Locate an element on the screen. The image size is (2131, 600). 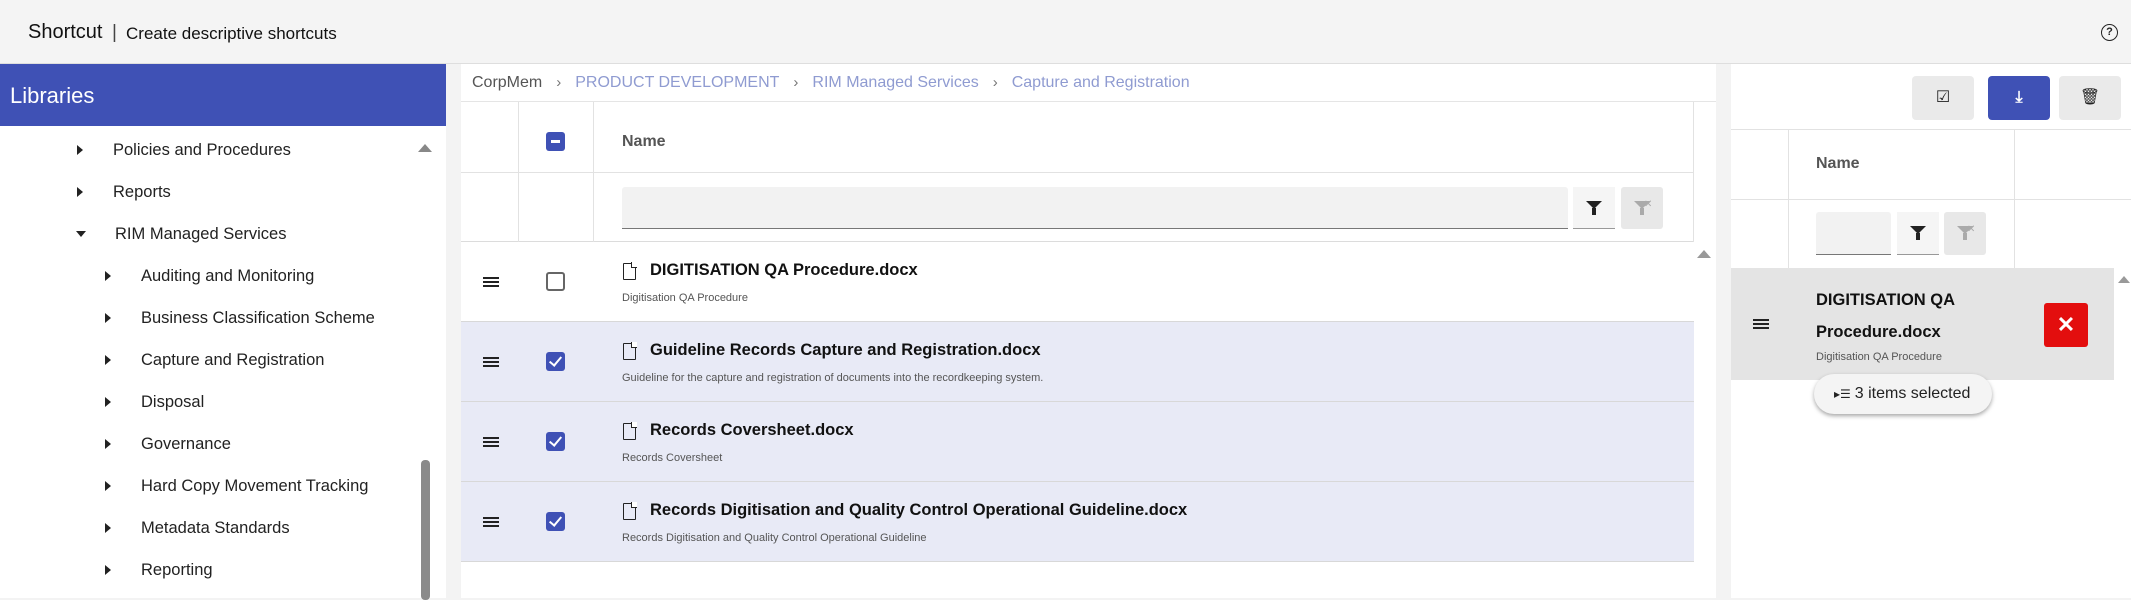
trash-icon: 🗑 is located at coordinates (2090, 97).